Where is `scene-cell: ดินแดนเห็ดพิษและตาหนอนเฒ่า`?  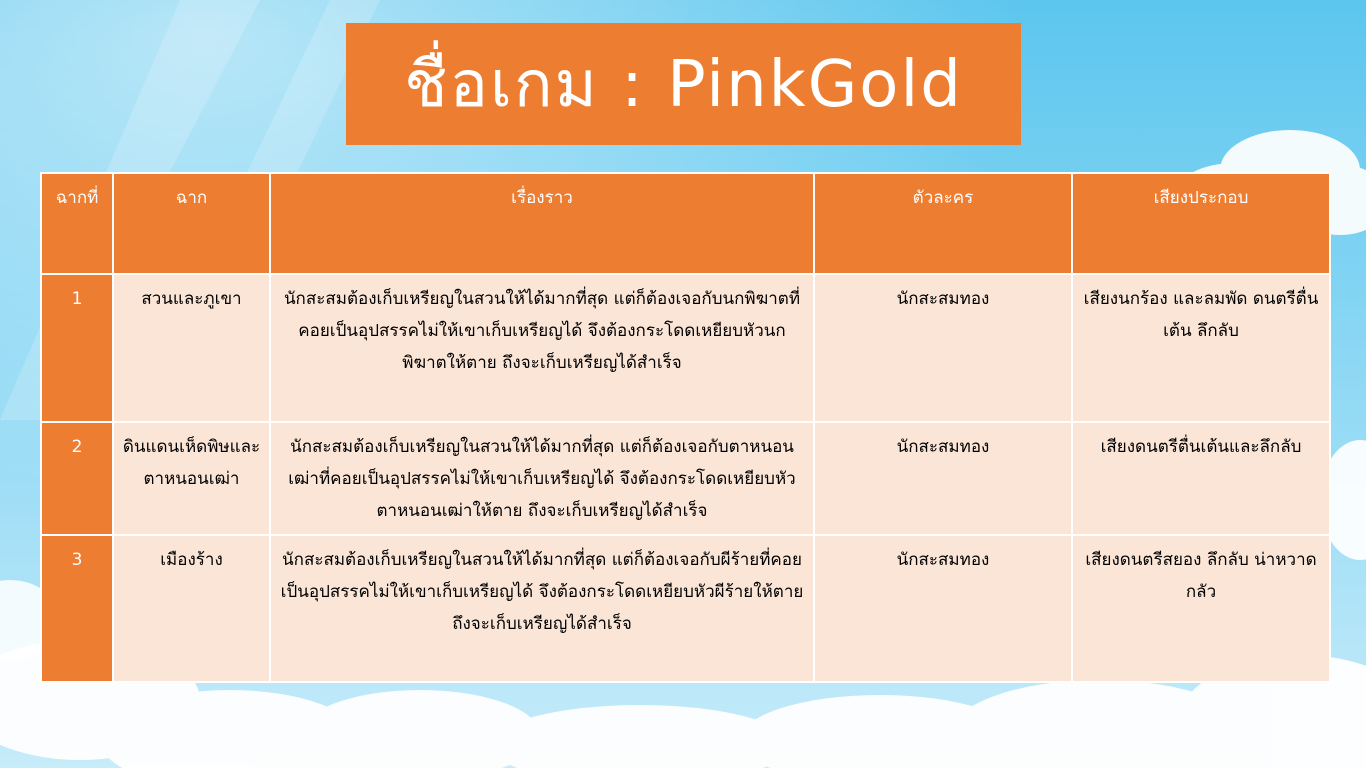
scene-cell: ดินแดนเห็ดพิษและตาหนอนเฒ่า is located at coordinates (191, 478).